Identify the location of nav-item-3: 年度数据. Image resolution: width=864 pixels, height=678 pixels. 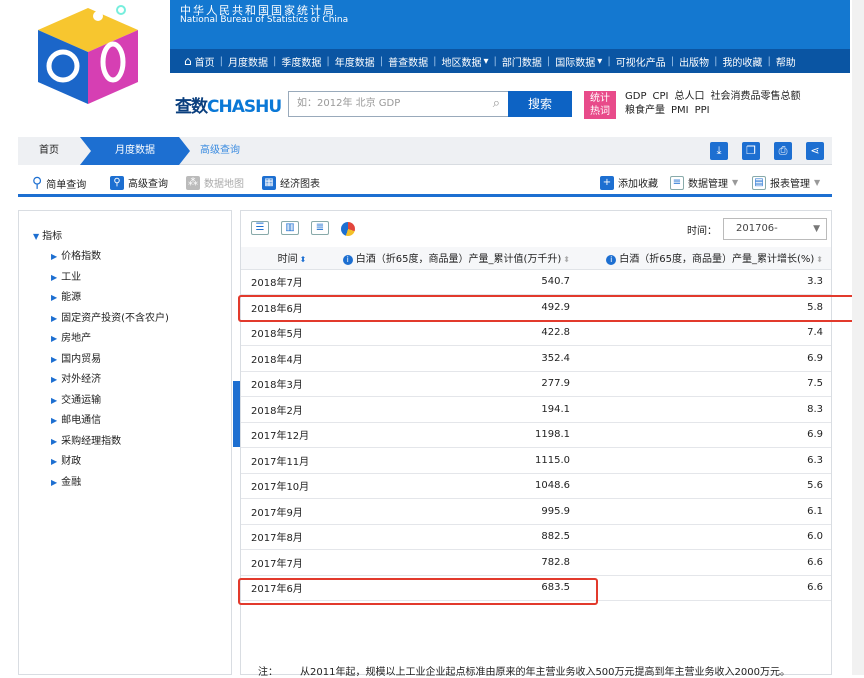
(355, 61).